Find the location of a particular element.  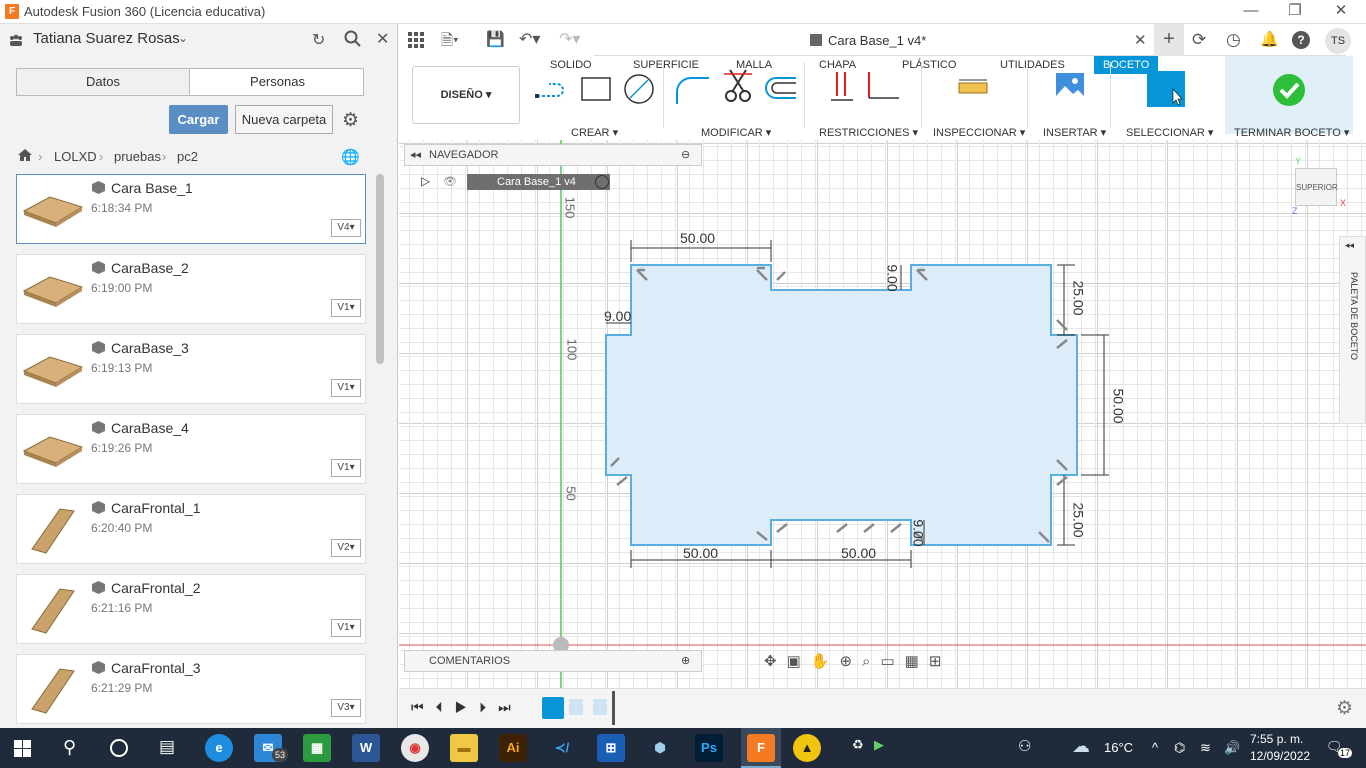

workspace-dropdown: DISEÑO ▾ is located at coordinates (466, 95).